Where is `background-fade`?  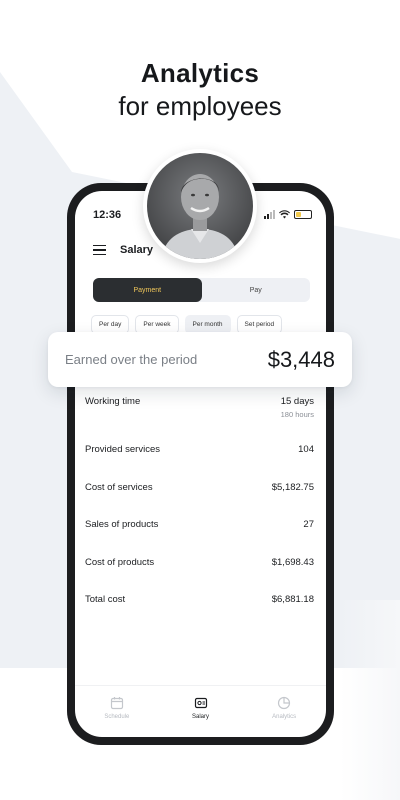
background-fade is located at coordinates (370, 700).